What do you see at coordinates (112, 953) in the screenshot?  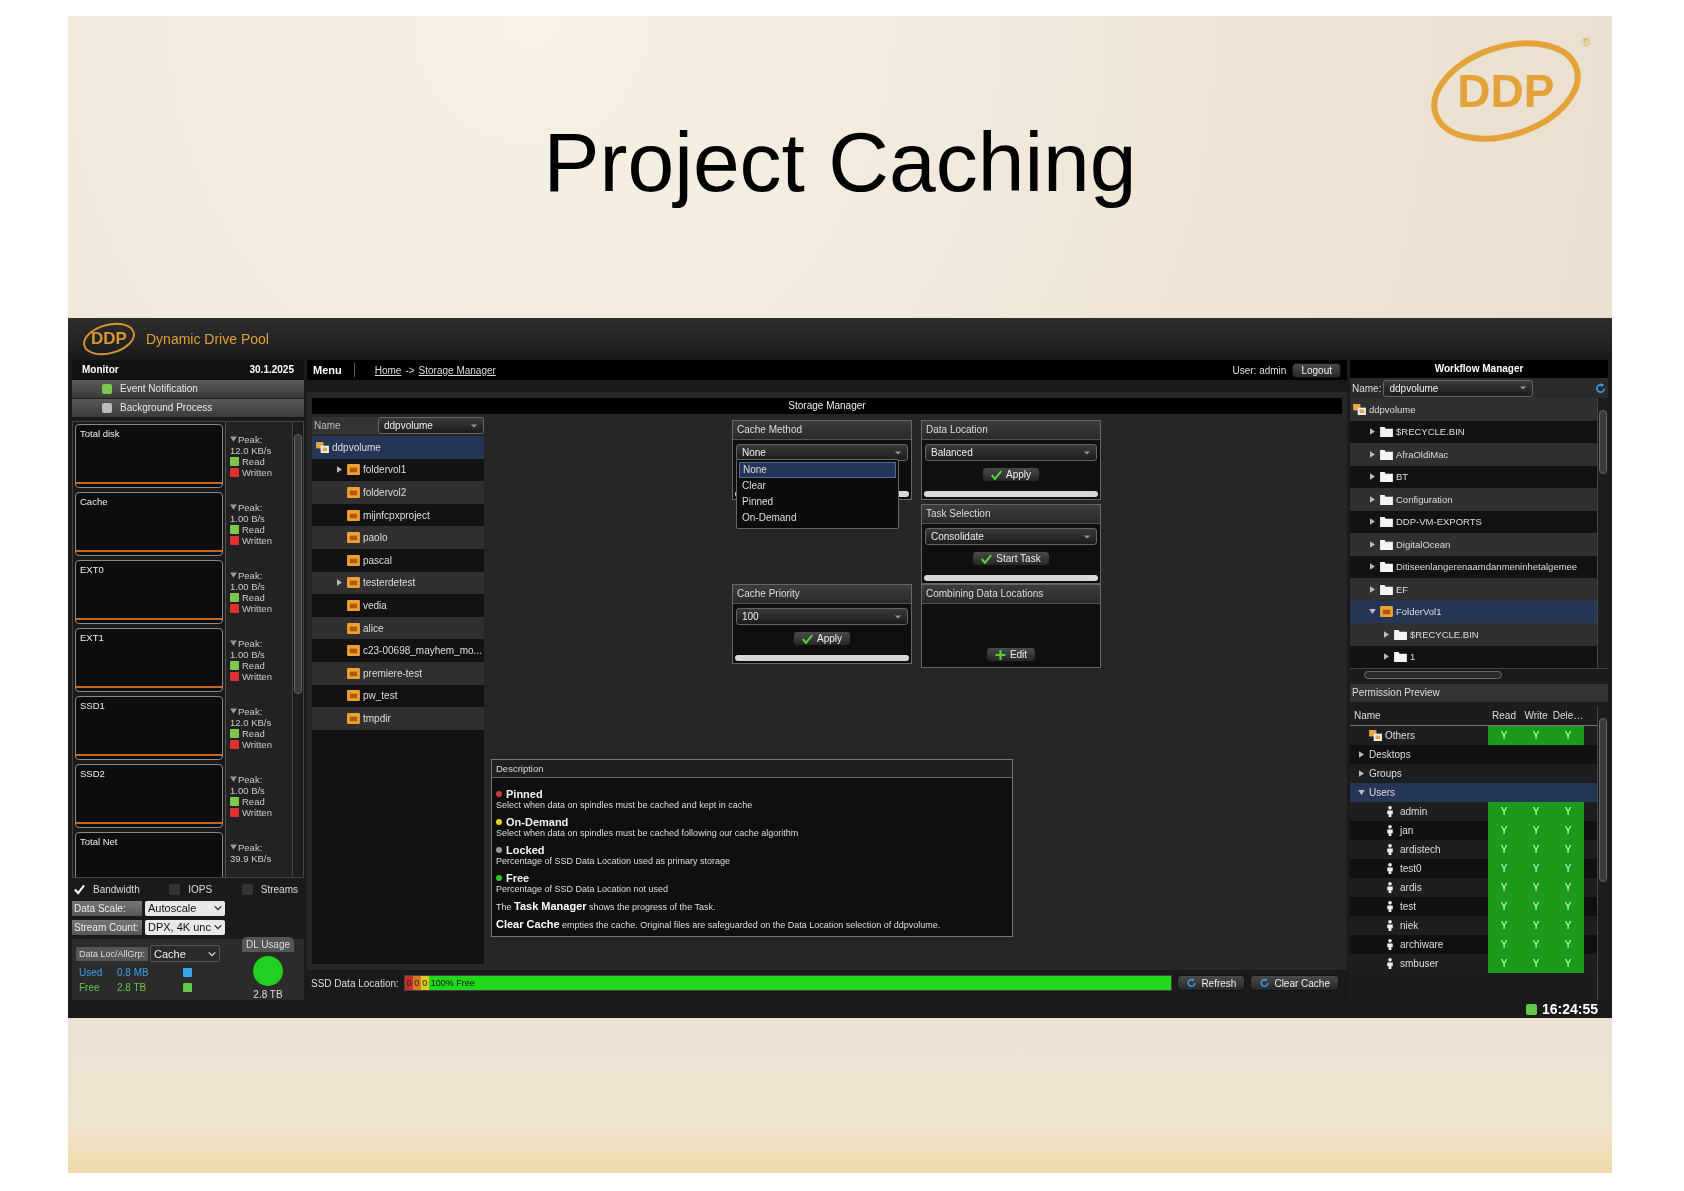 I see `field-label: Data Loc/AllGrp:` at bounding box center [112, 953].